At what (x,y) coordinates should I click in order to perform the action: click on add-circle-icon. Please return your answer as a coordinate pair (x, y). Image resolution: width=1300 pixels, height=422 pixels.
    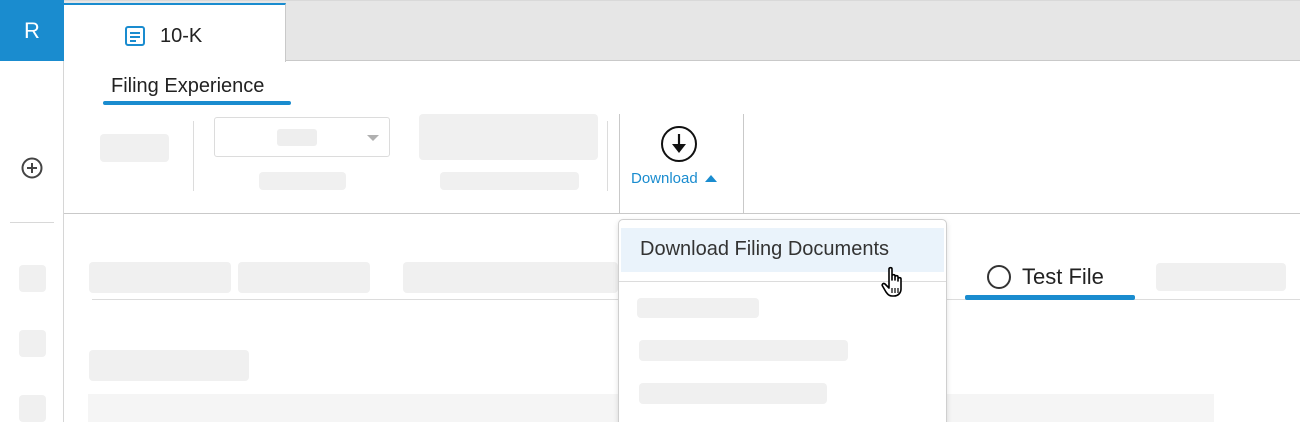
    Looking at the image, I should click on (32, 168).